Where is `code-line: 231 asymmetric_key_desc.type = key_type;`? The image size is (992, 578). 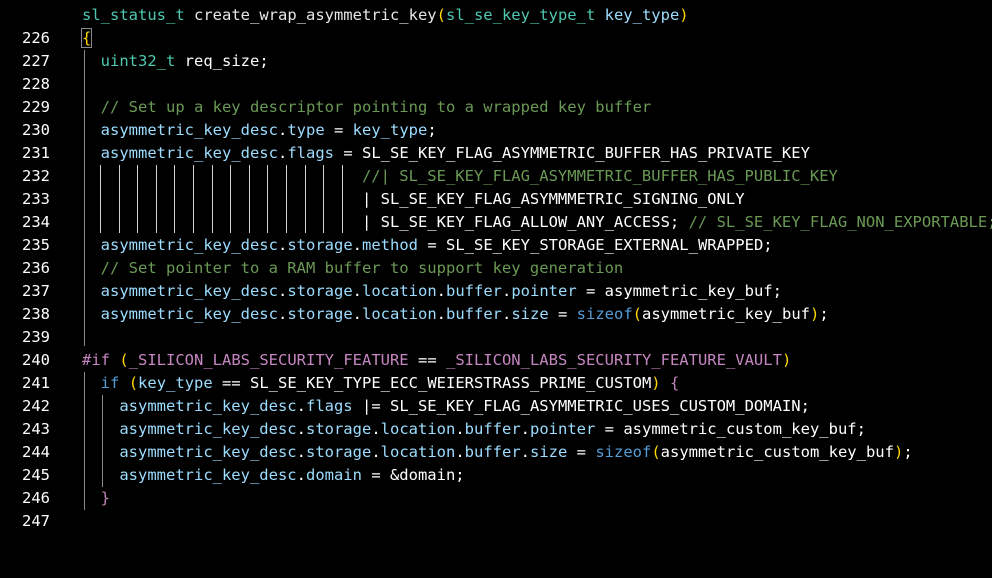
code-line: 231 asymmetric_key_desc.type = key_type; is located at coordinates (496, 140).